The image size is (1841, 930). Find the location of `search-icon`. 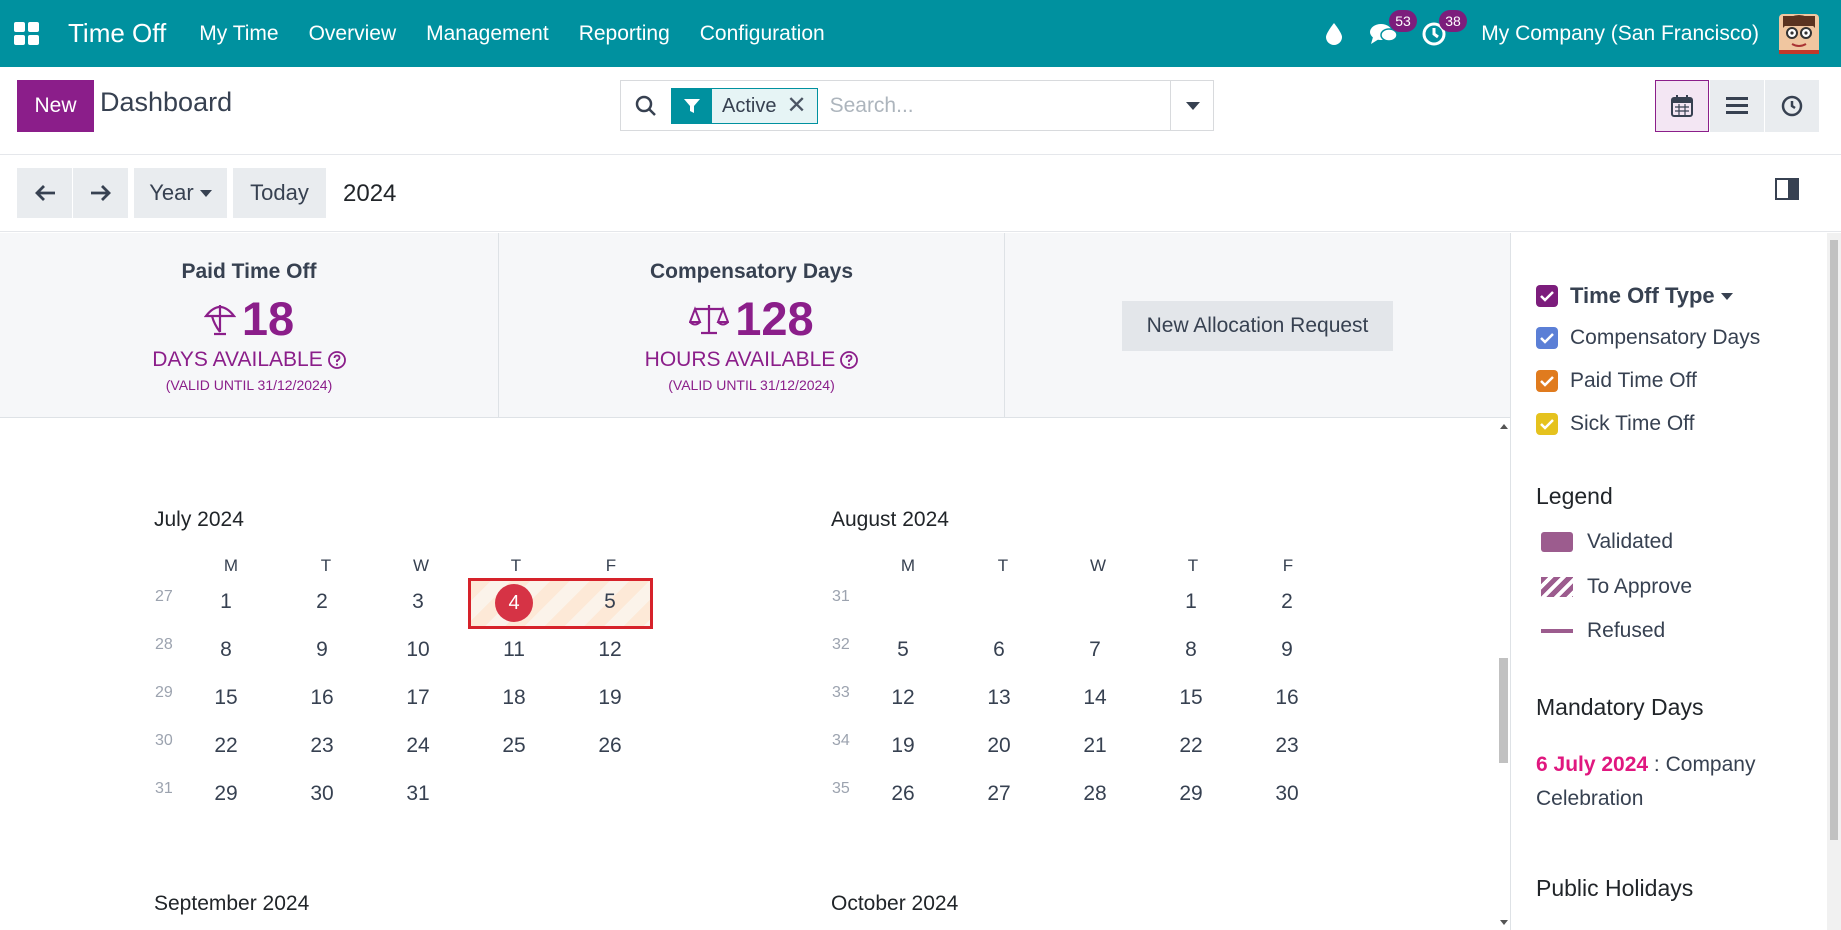

search-icon is located at coordinates (646, 106).